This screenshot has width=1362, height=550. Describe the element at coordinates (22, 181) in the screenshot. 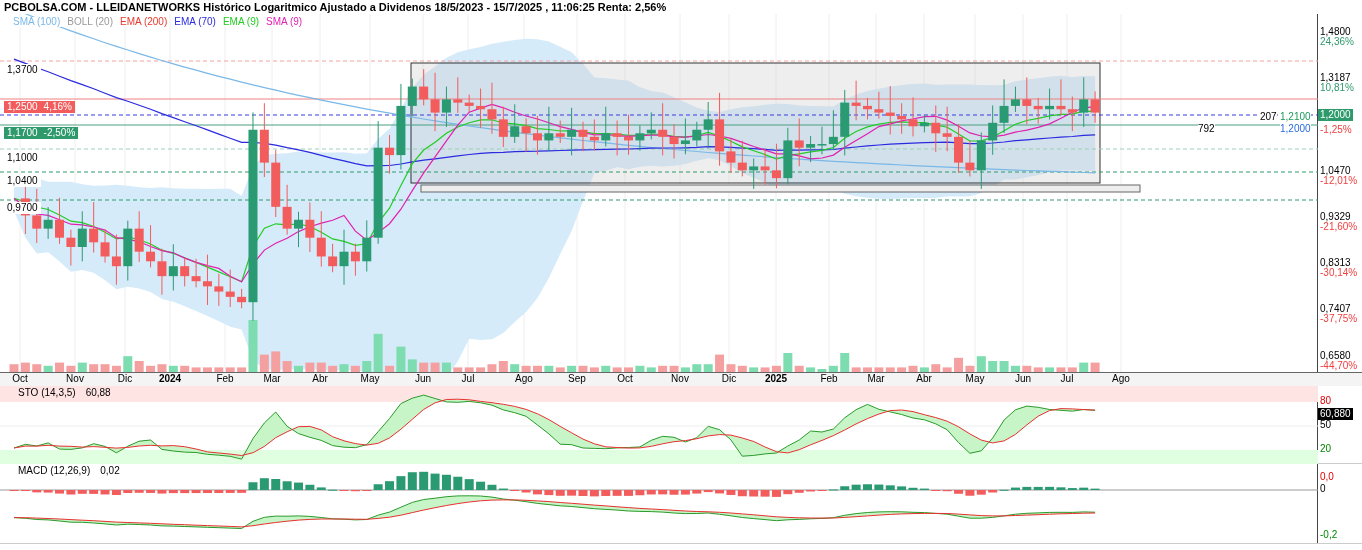

I see `price-label: 1,0400` at that location.